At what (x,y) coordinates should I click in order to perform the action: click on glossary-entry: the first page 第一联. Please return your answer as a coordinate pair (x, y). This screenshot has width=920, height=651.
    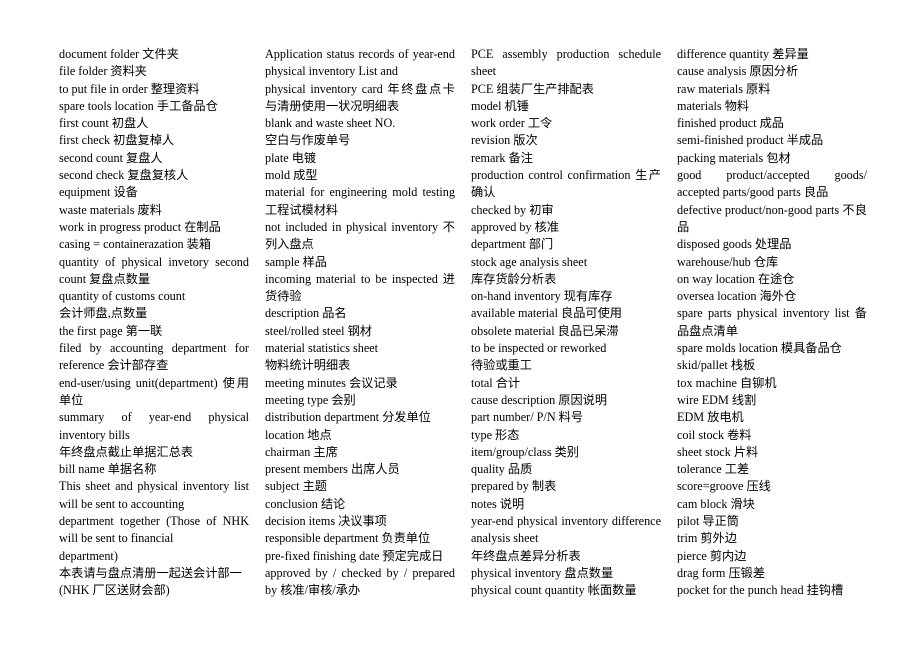
    Looking at the image, I should click on (111, 330).